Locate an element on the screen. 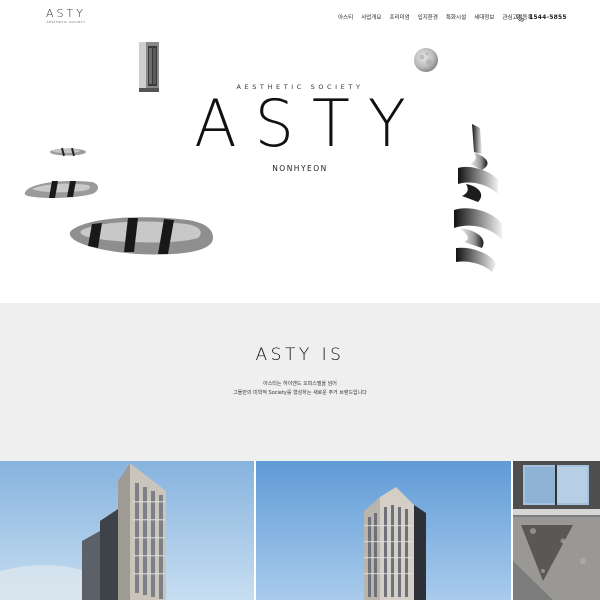 This screenshot has height=600, width=600. moon-image is located at coordinates (426, 60).